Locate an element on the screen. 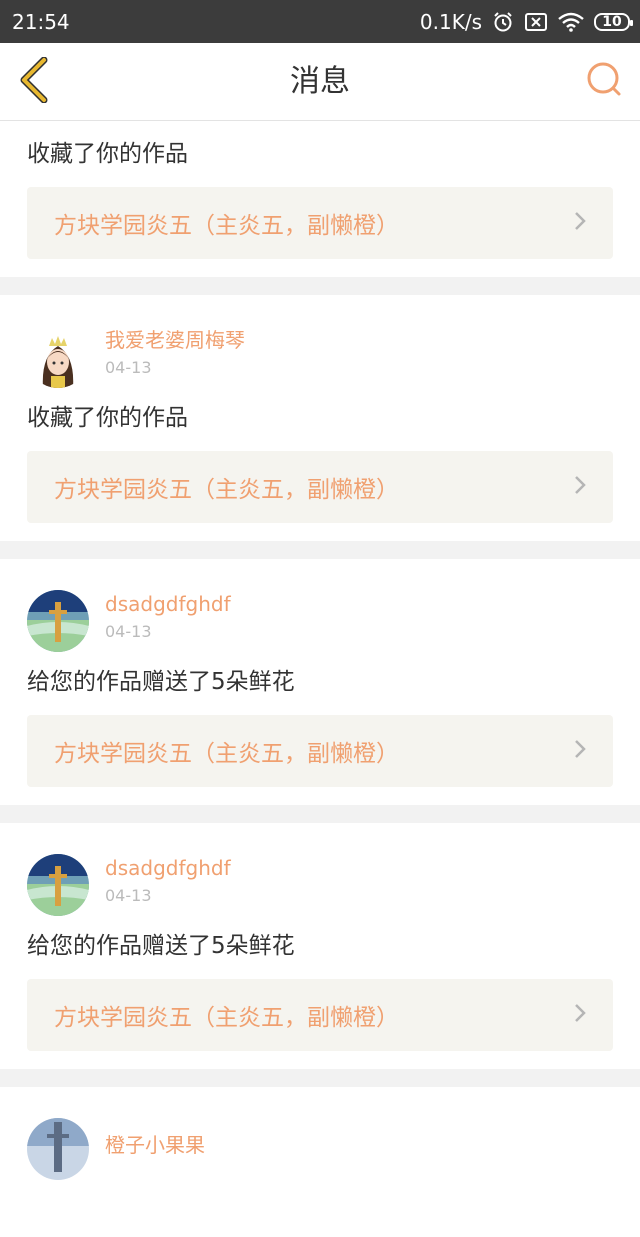 The width and height of the screenshot is (640, 1237). wifi-icon is located at coordinates (571, 22).